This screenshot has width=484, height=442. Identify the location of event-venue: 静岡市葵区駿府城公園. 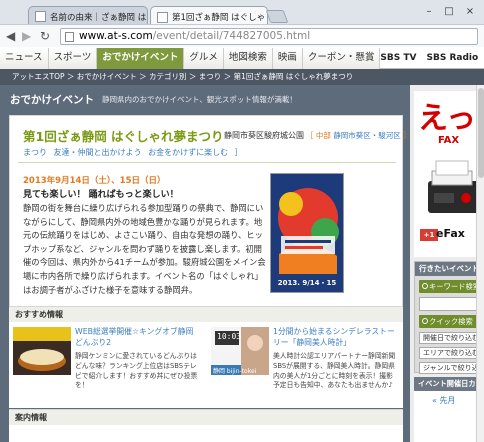
(264, 135).